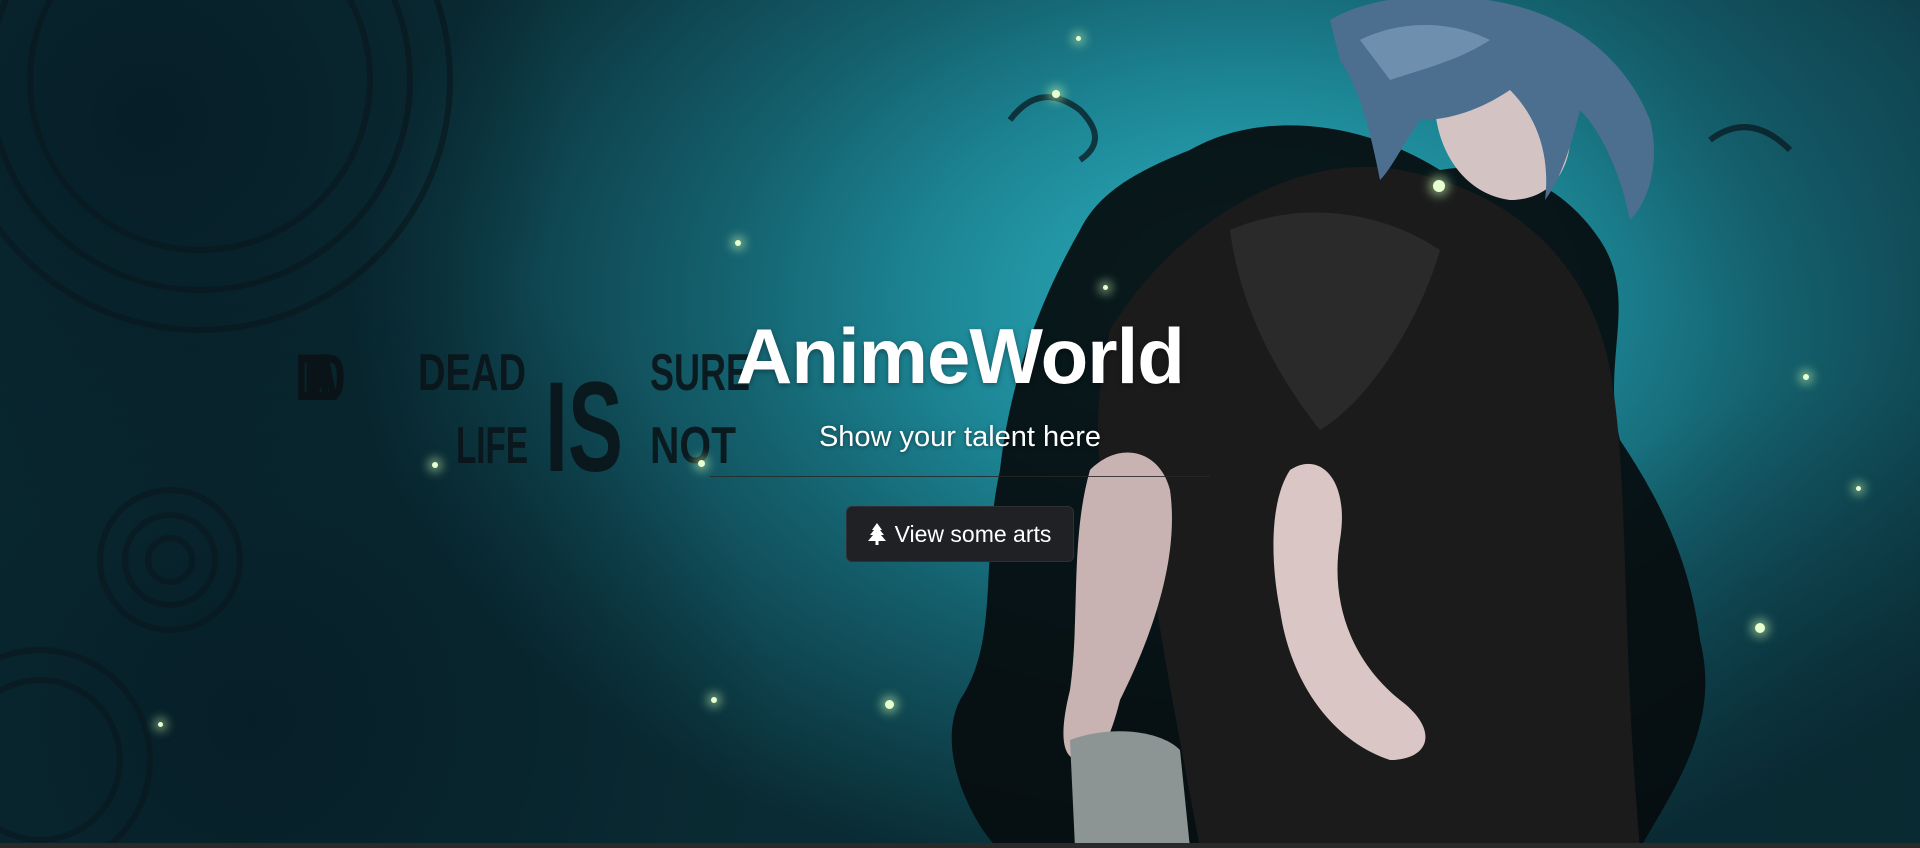  I want to click on art-word-dead: DEAD, so click(472, 373).